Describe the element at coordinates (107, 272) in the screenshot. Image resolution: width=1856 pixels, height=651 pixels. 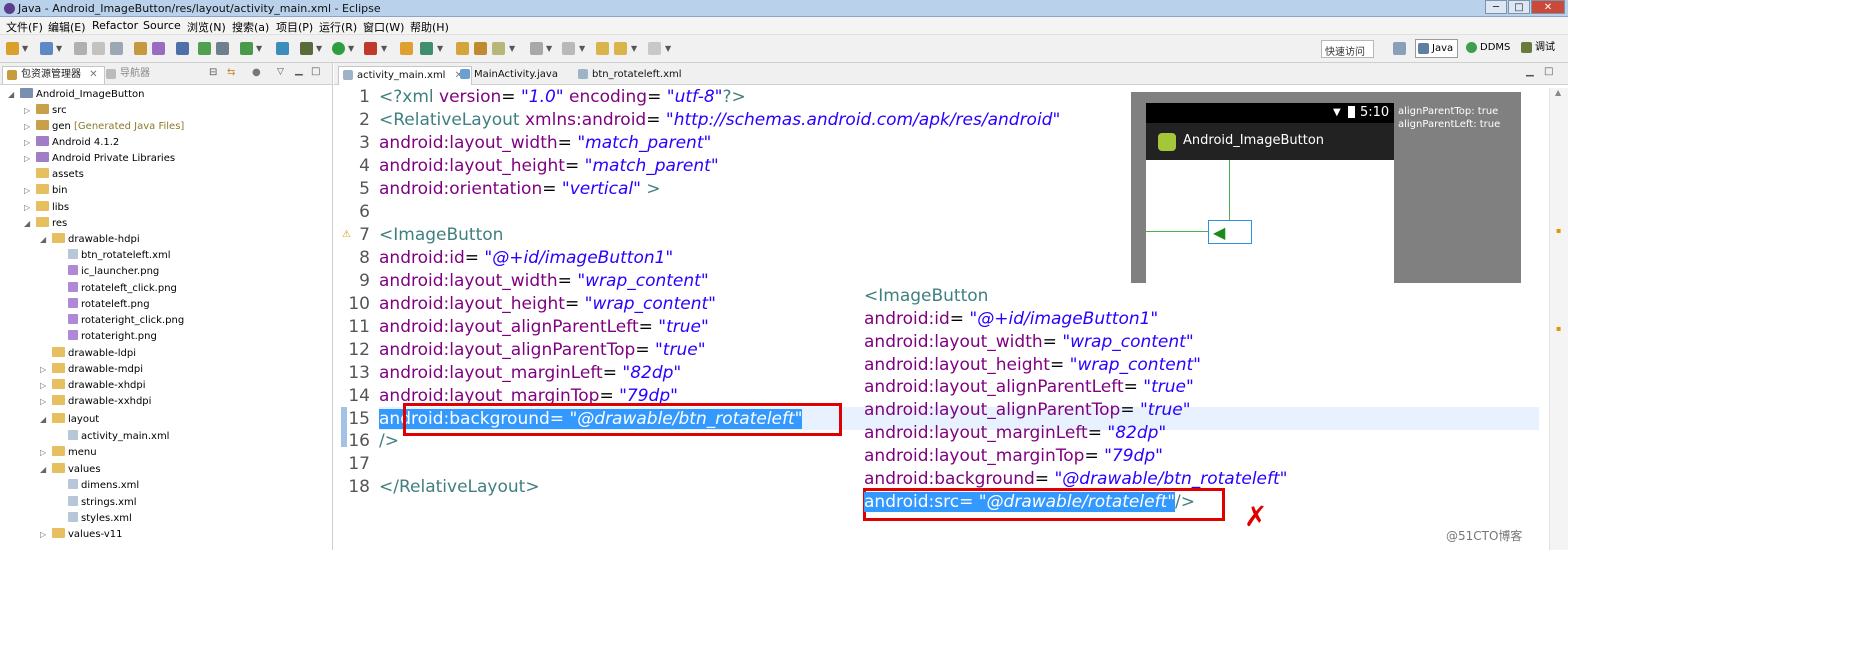
I see `tree-ic-launcher: ic_launcher.png` at that location.